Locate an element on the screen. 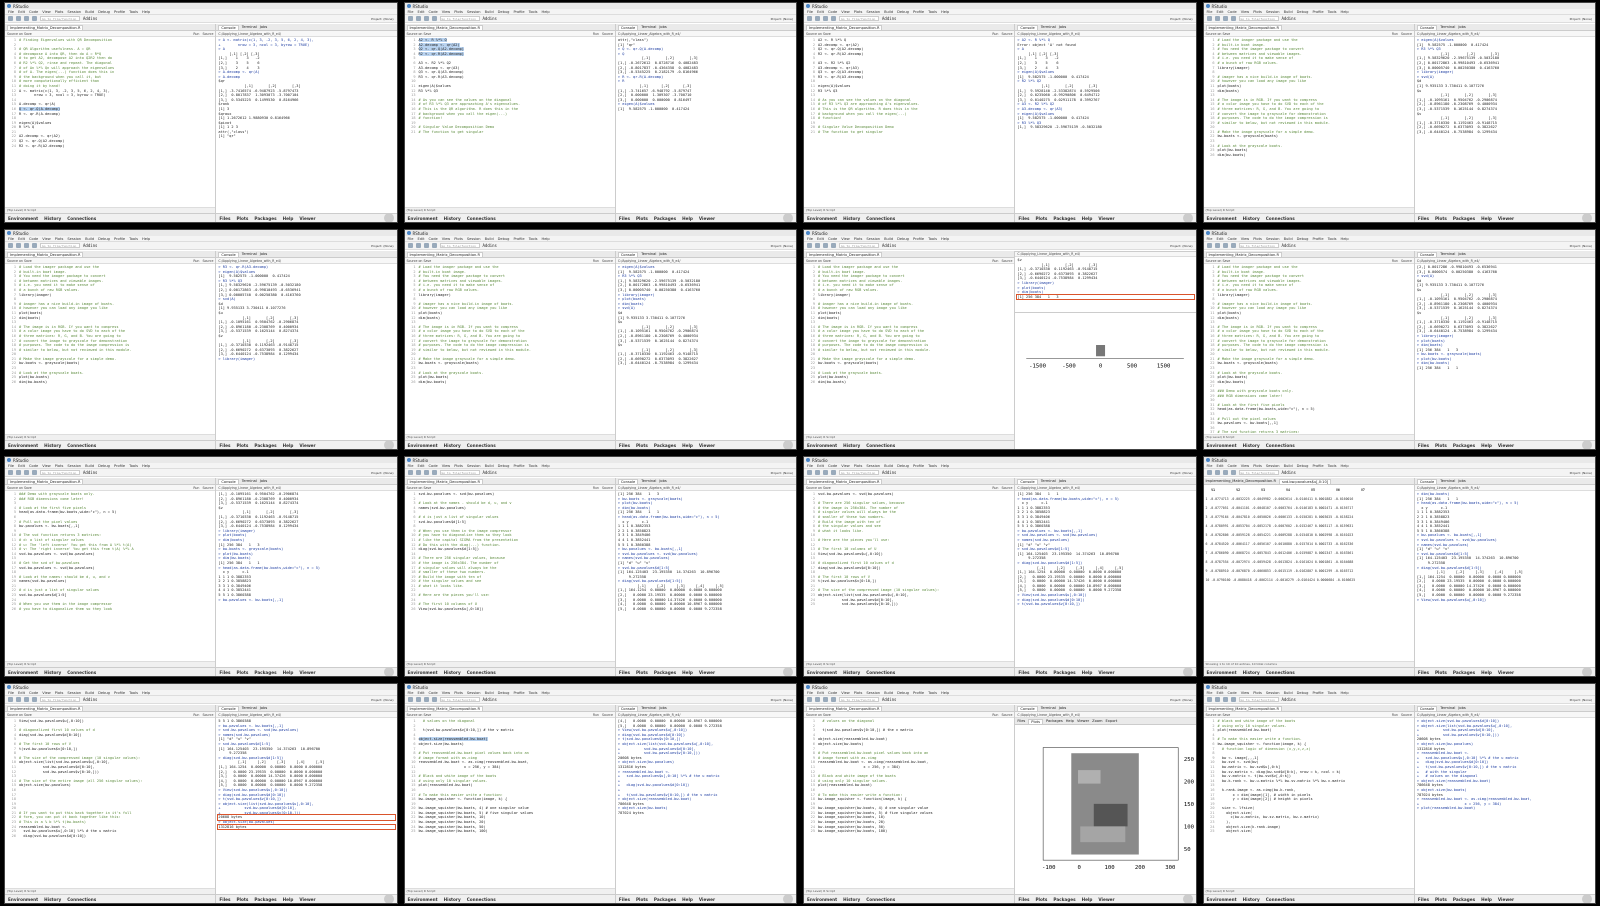  project-menu: Project: (None) is located at coordinates (1181, 473).